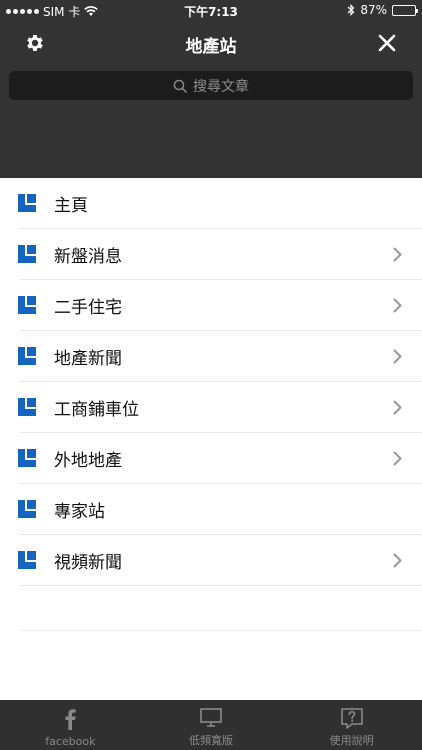 This screenshot has height=750, width=422. What do you see at coordinates (351, 740) in the screenshot?
I see `tab-label: 使用說明` at bounding box center [351, 740].